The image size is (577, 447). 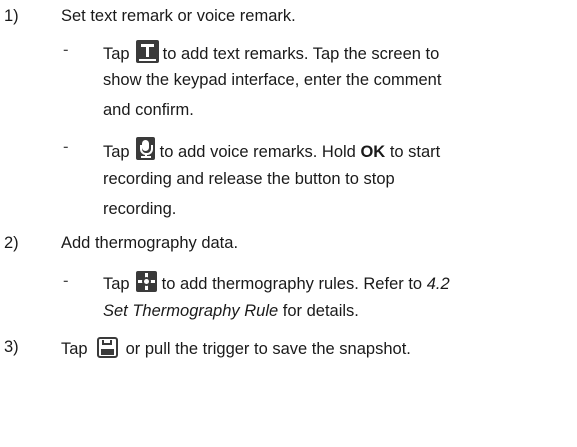 I want to click on bullet-mid: to add thermography rules. Refer to, so click(x=292, y=284).